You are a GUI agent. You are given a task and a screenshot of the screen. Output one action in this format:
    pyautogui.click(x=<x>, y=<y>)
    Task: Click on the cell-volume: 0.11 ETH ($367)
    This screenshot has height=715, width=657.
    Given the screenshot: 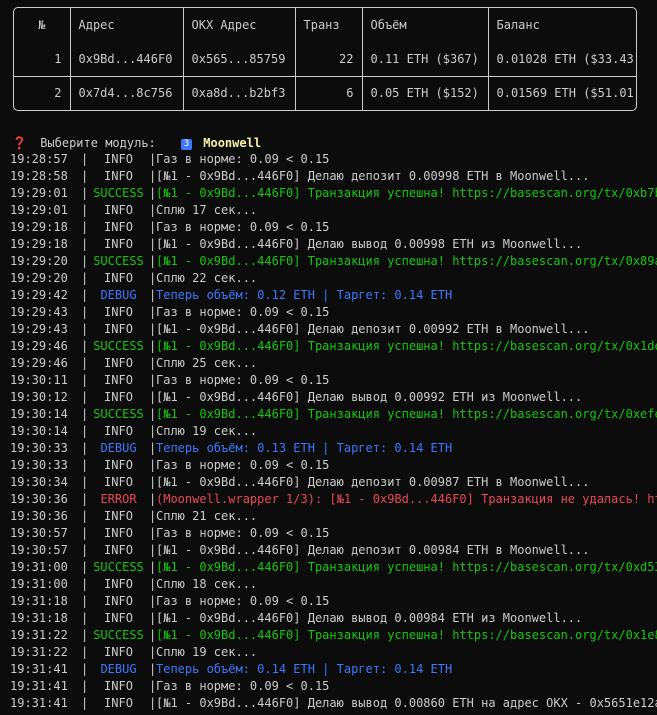 What is the action you would take?
    pyautogui.click(x=425, y=59)
    